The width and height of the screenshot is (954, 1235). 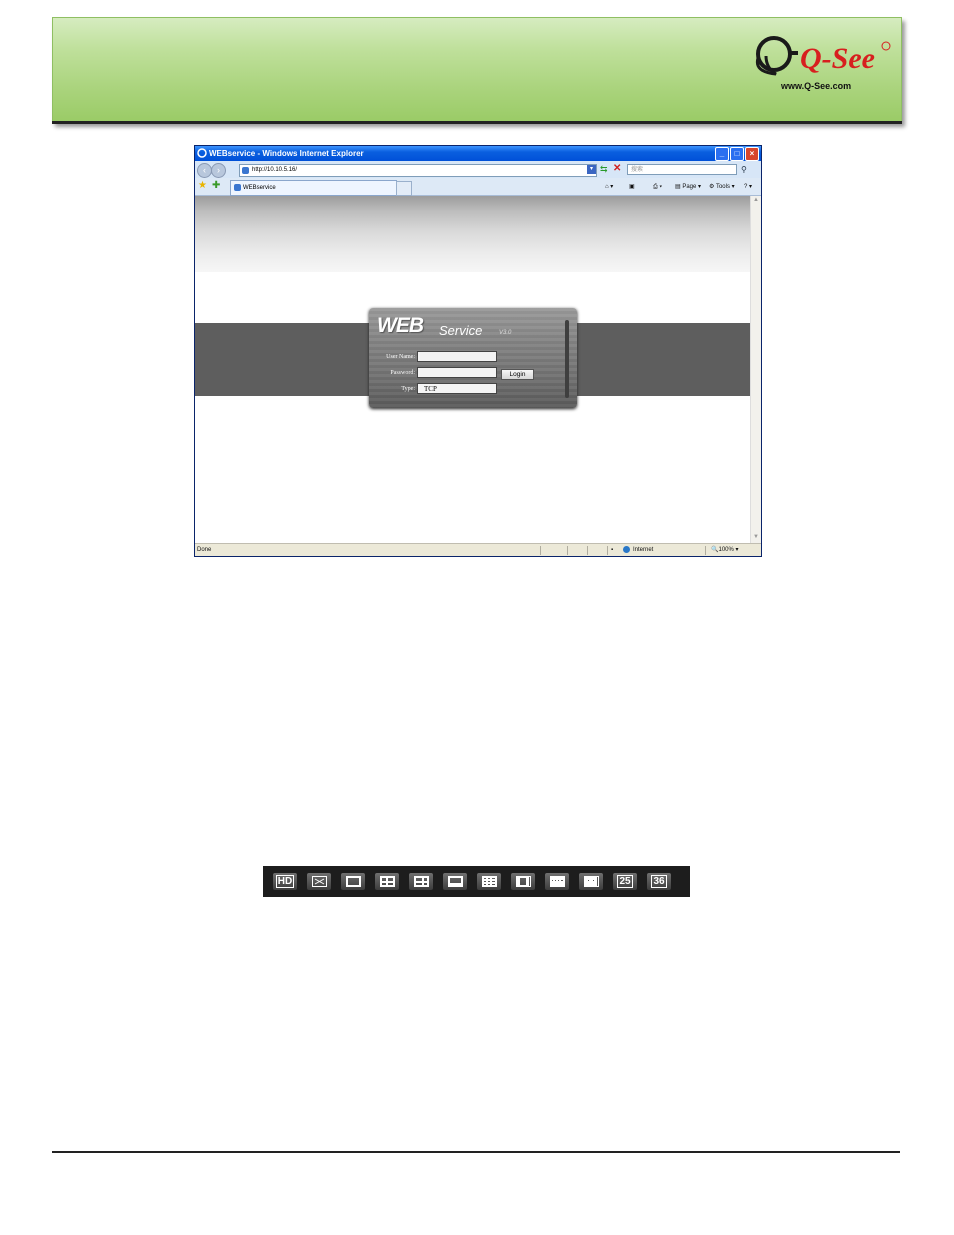 I want to click on globe-icon, so click(x=626, y=549).